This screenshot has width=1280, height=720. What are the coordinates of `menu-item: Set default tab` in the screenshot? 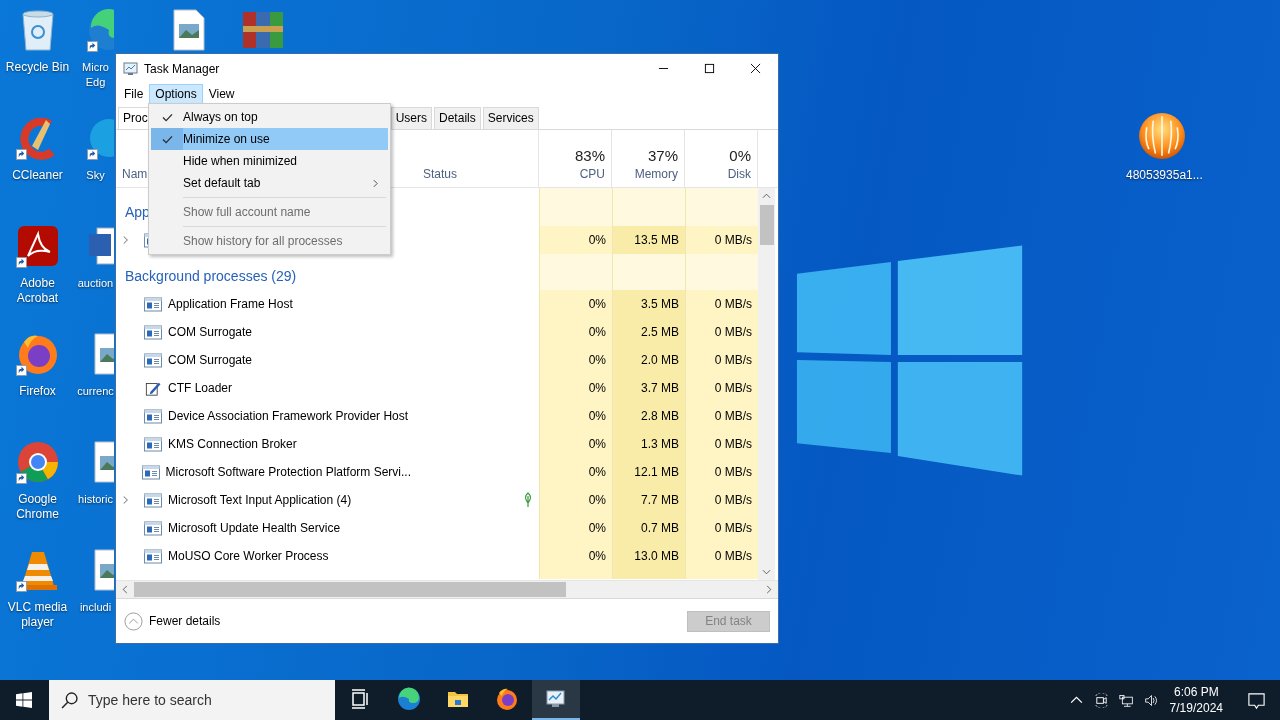 It's located at (269, 183).